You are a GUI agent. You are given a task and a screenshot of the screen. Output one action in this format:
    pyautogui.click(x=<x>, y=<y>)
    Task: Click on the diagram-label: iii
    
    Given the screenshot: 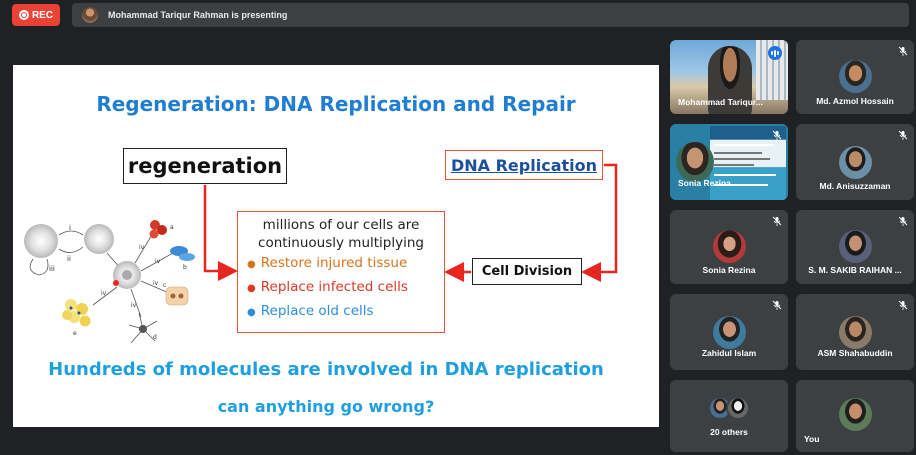 What is the action you would take?
    pyautogui.click(x=52, y=269)
    